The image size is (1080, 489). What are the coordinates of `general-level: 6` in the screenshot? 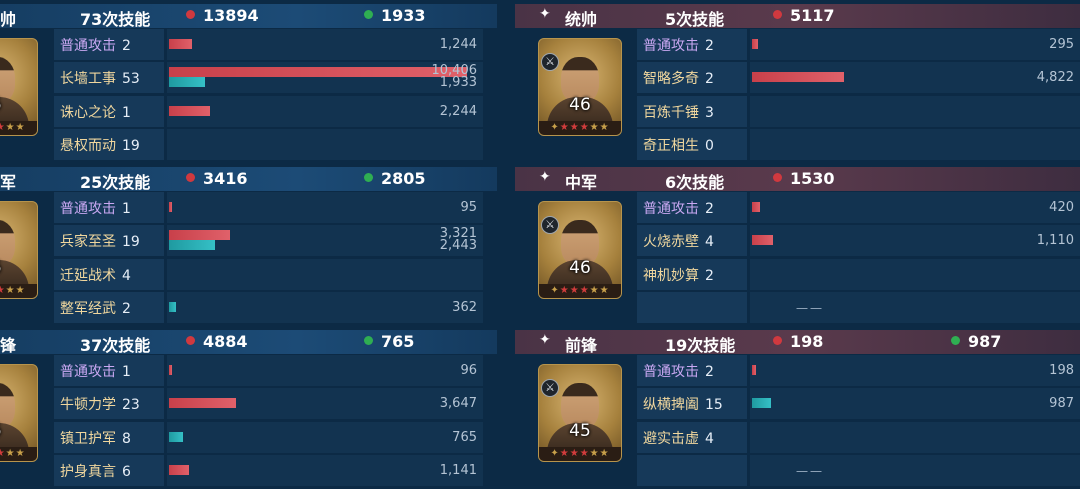 It's located at (18, 268).